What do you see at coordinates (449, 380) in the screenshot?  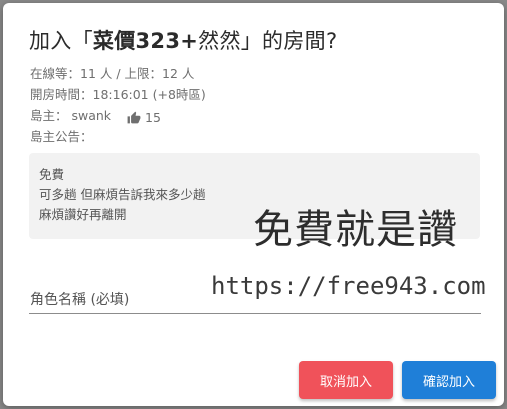 I see `confirm-join-button: 確認加入` at bounding box center [449, 380].